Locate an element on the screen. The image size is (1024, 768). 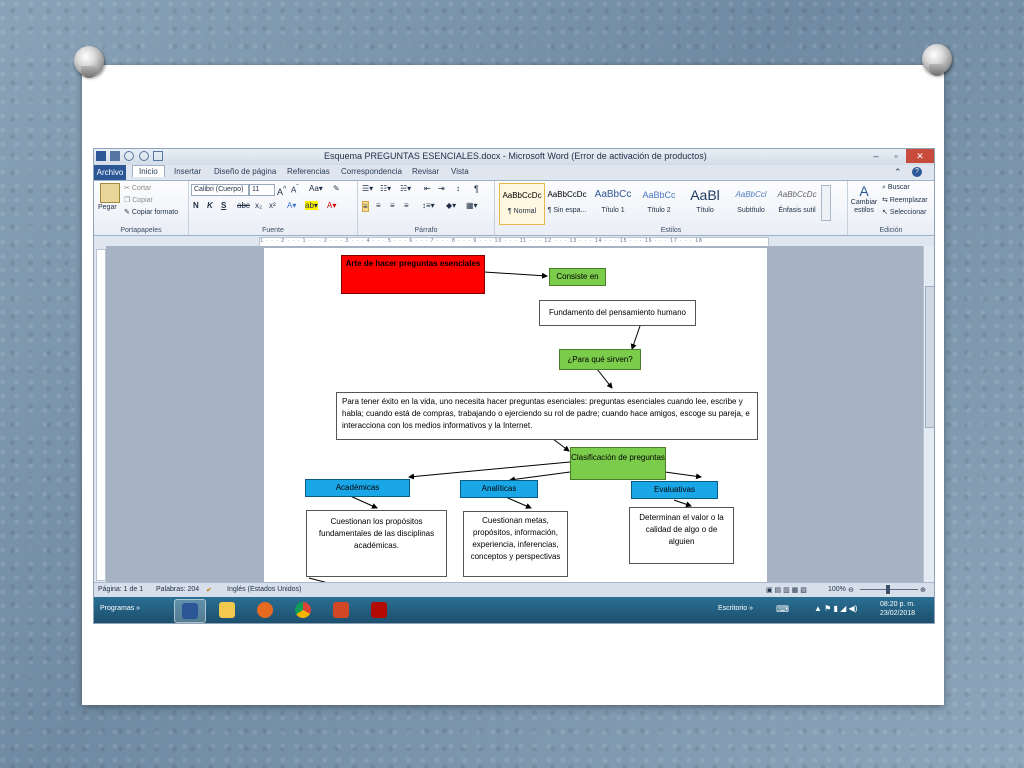
italic-button: K is located at coordinates (210, 205).